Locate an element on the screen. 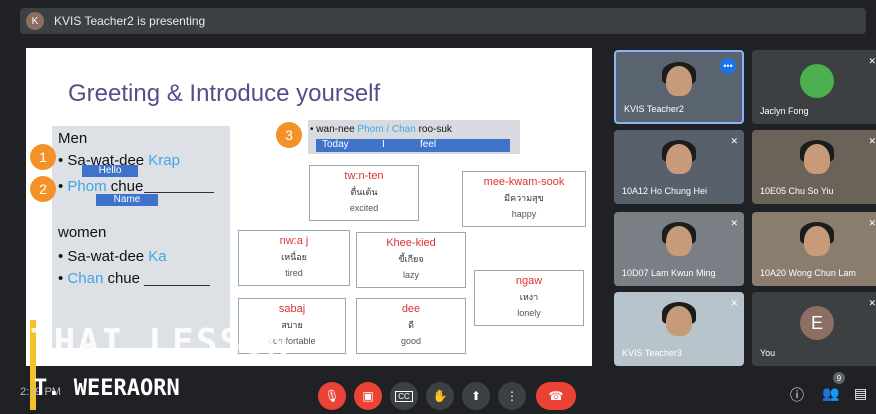 Image resolution: width=876 pixels, height=414 pixels. participant-tile: ✕ KVIS Teacher3 is located at coordinates (679, 329).